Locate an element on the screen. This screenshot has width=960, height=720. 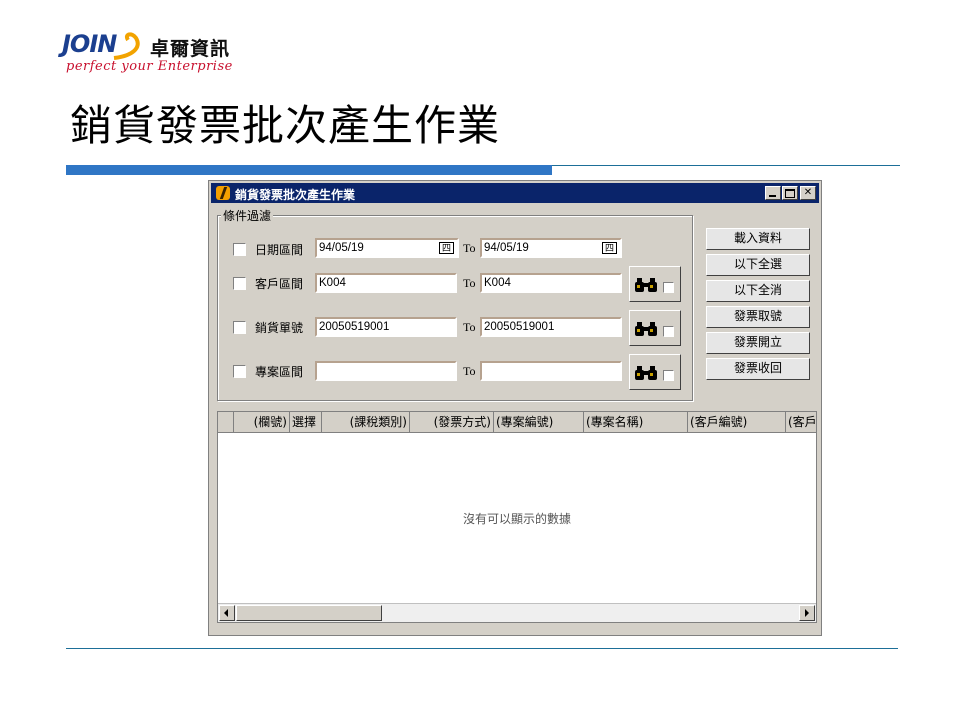
order-lookup-button is located at coordinates (655, 328).